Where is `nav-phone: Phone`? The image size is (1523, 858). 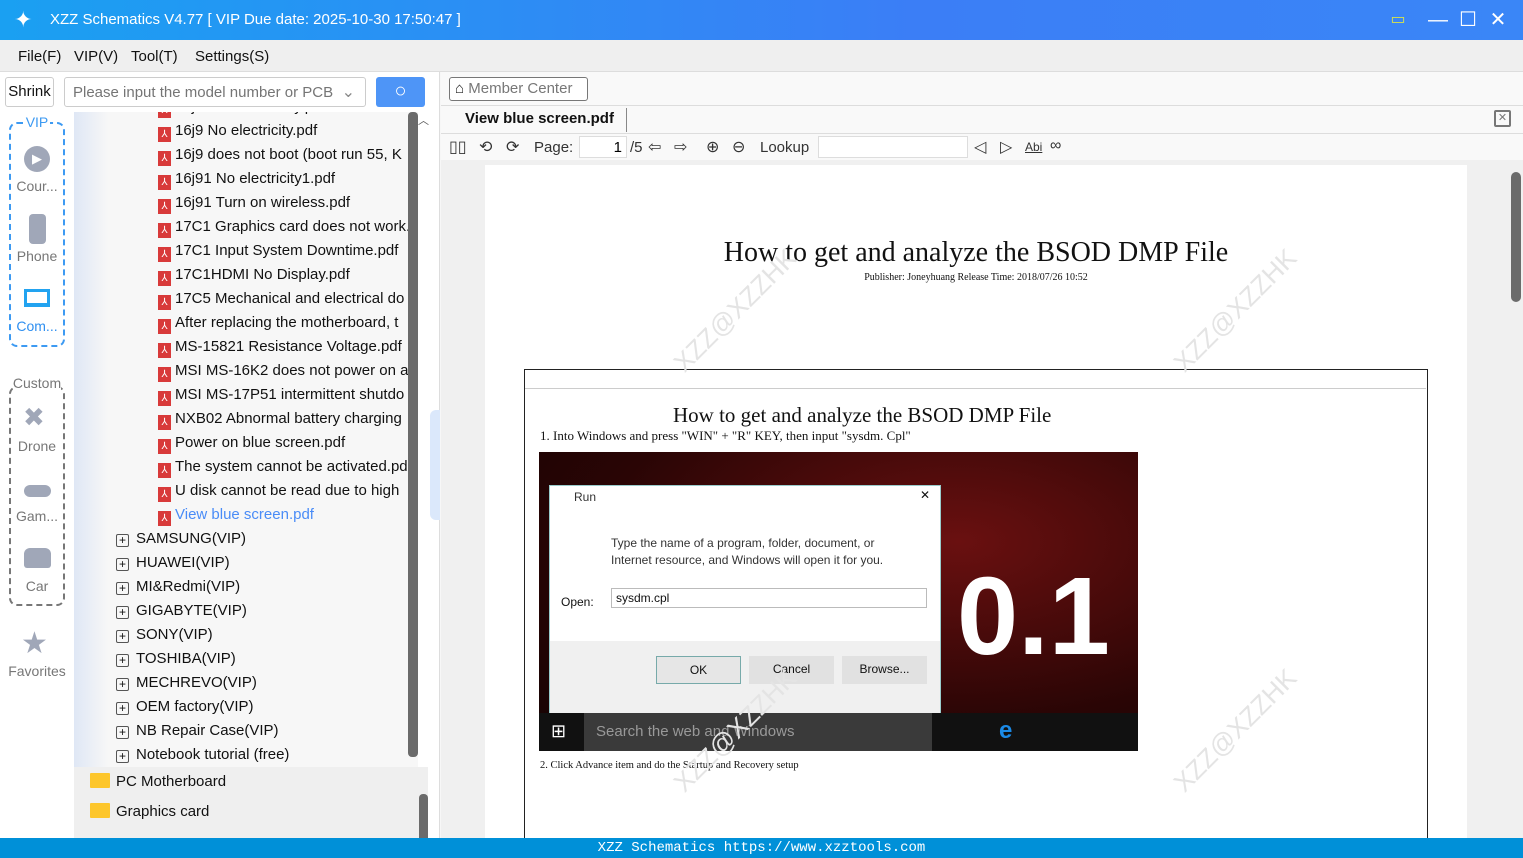 nav-phone: Phone is located at coordinates (37, 256).